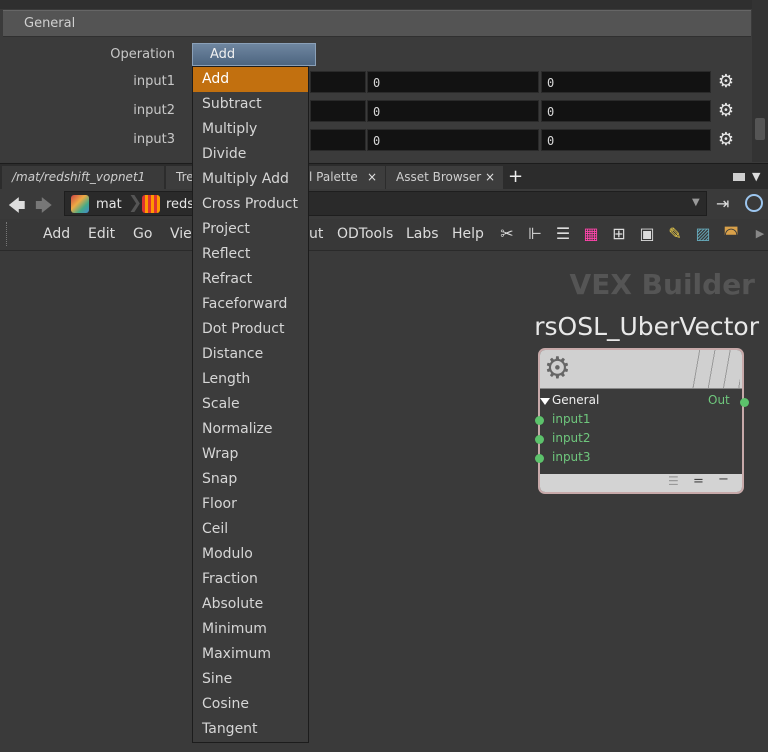  Describe the element at coordinates (347, 177) in the screenshot. I see `tab-palette: l Palette ×` at that location.